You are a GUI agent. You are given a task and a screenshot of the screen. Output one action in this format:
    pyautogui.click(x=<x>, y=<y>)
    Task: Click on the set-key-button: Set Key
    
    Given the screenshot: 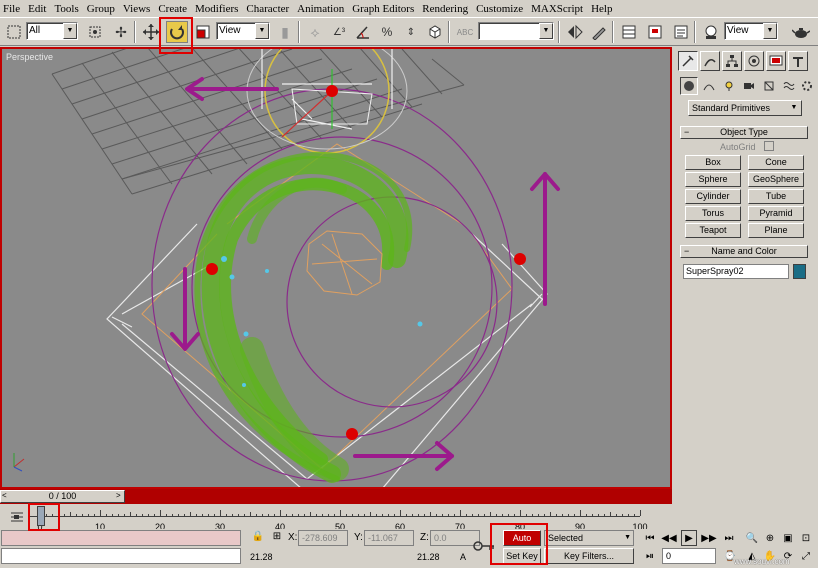 What is the action you would take?
    pyautogui.click(x=522, y=556)
    